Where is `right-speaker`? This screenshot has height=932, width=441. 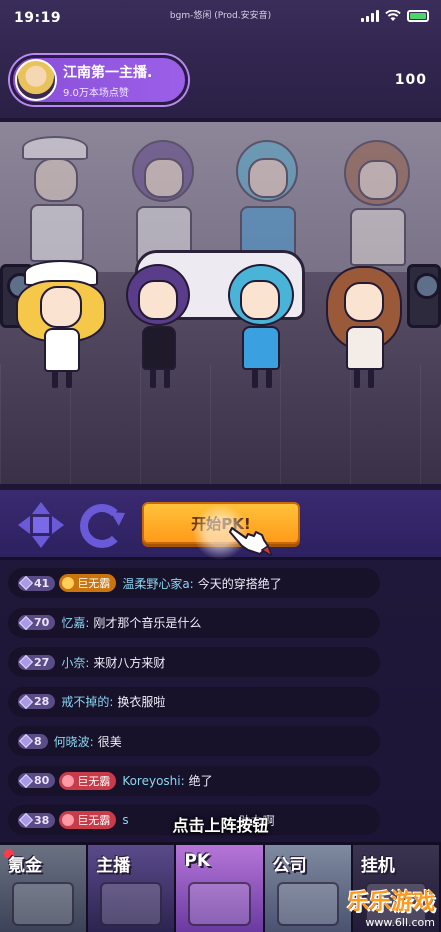 right-speaker is located at coordinates (424, 296).